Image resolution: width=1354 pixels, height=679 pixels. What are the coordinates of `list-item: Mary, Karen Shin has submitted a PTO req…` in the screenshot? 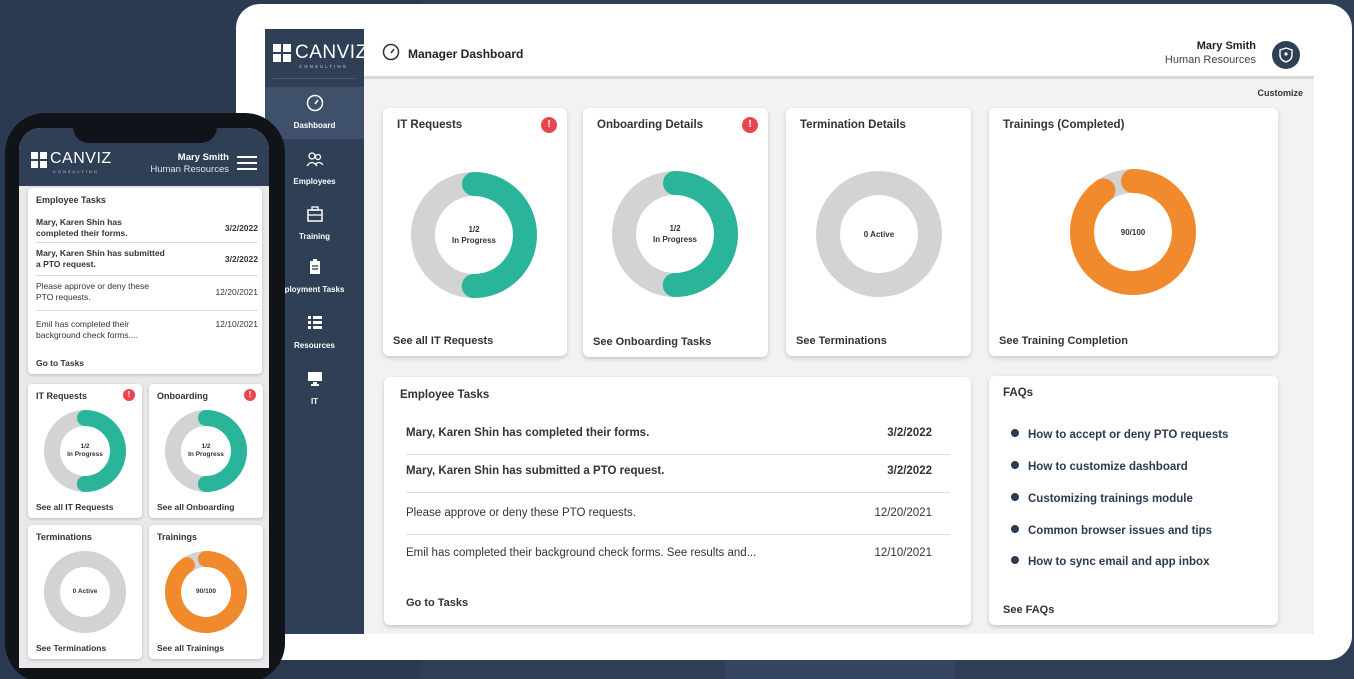 It's located at (147, 262).